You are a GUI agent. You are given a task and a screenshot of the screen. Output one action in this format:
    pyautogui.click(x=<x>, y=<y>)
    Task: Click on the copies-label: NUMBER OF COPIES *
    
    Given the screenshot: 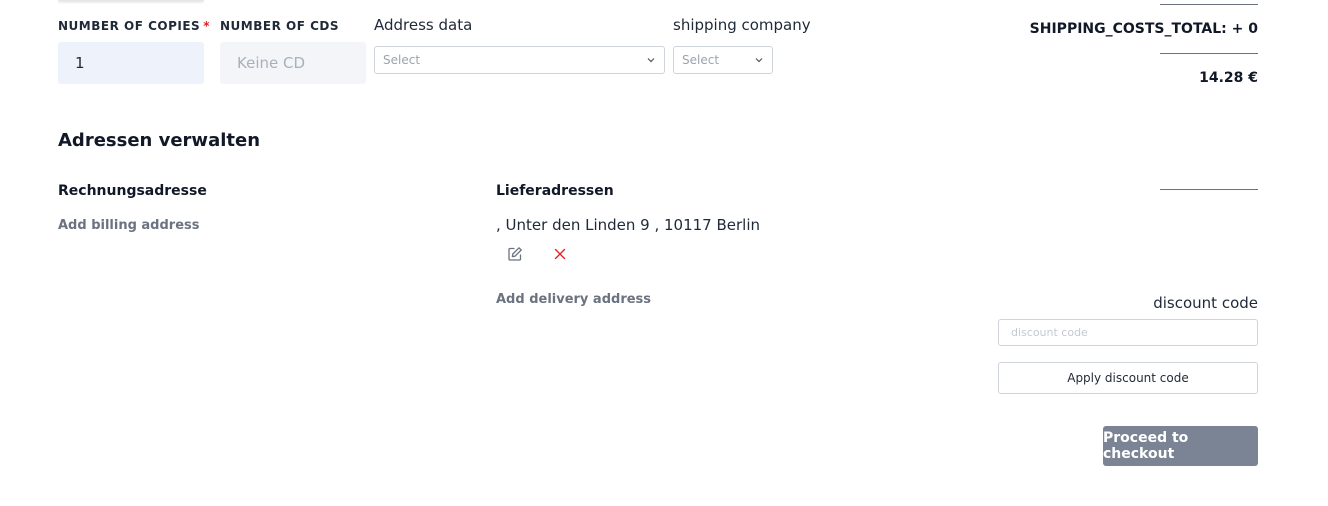 What is the action you would take?
    pyautogui.click(x=134, y=26)
    